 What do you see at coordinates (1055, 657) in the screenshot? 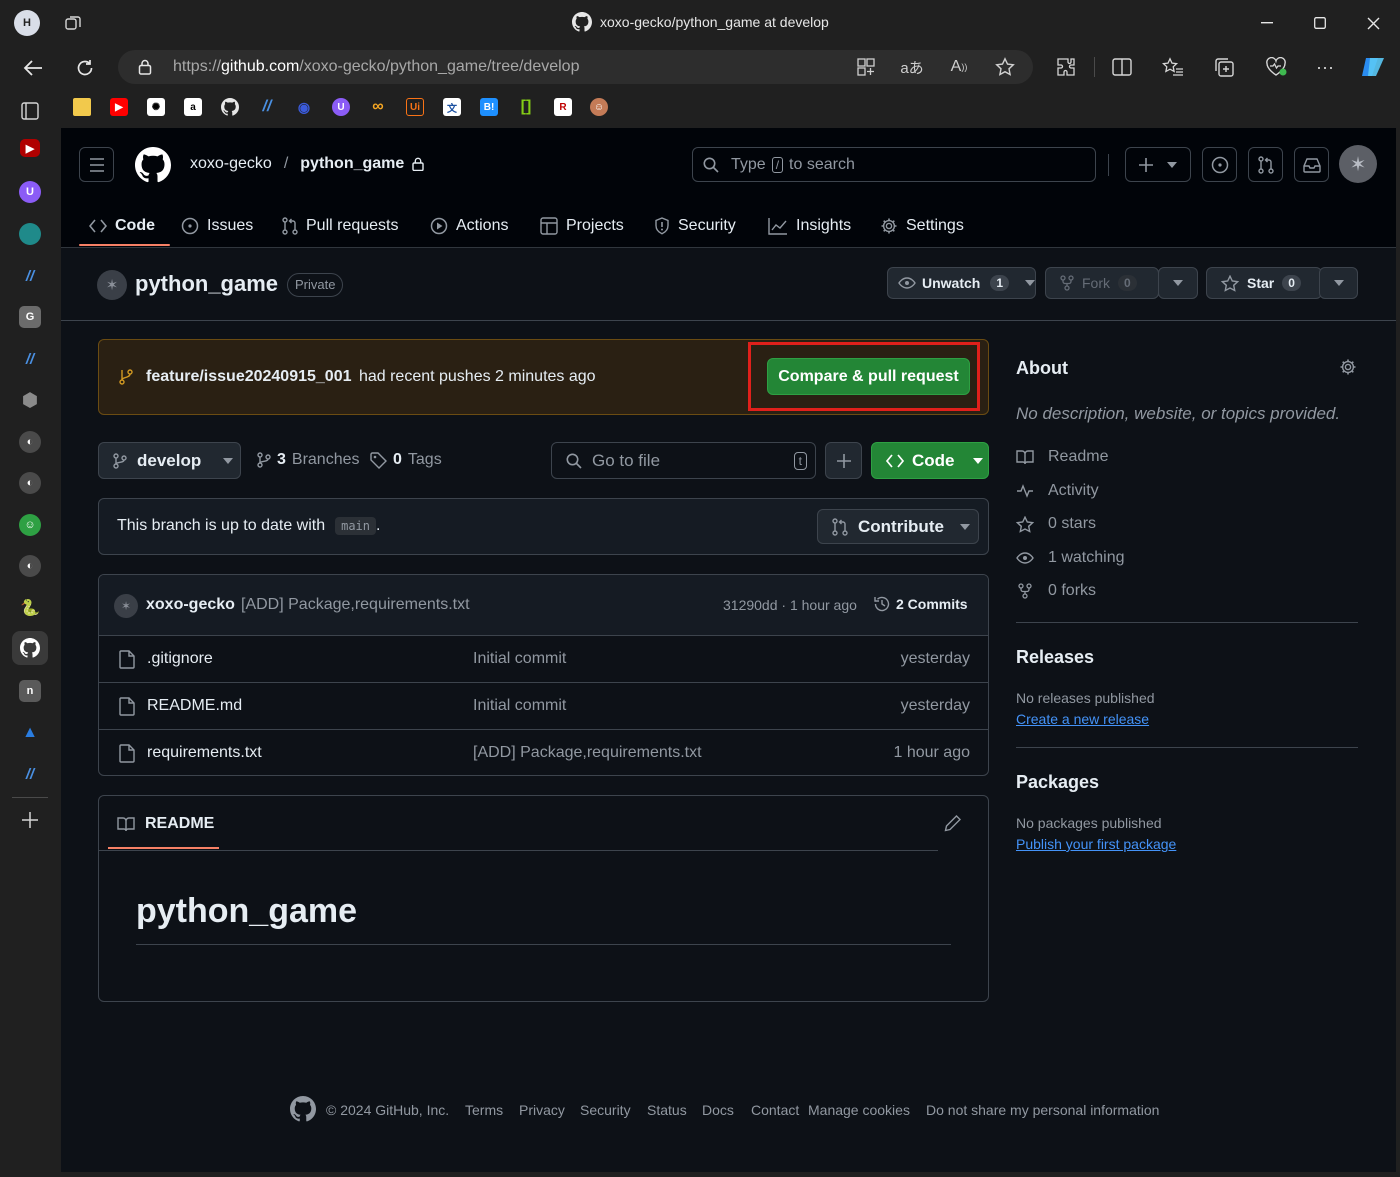
I see `releases-title: Releases` at bounding box center [1055, 657].